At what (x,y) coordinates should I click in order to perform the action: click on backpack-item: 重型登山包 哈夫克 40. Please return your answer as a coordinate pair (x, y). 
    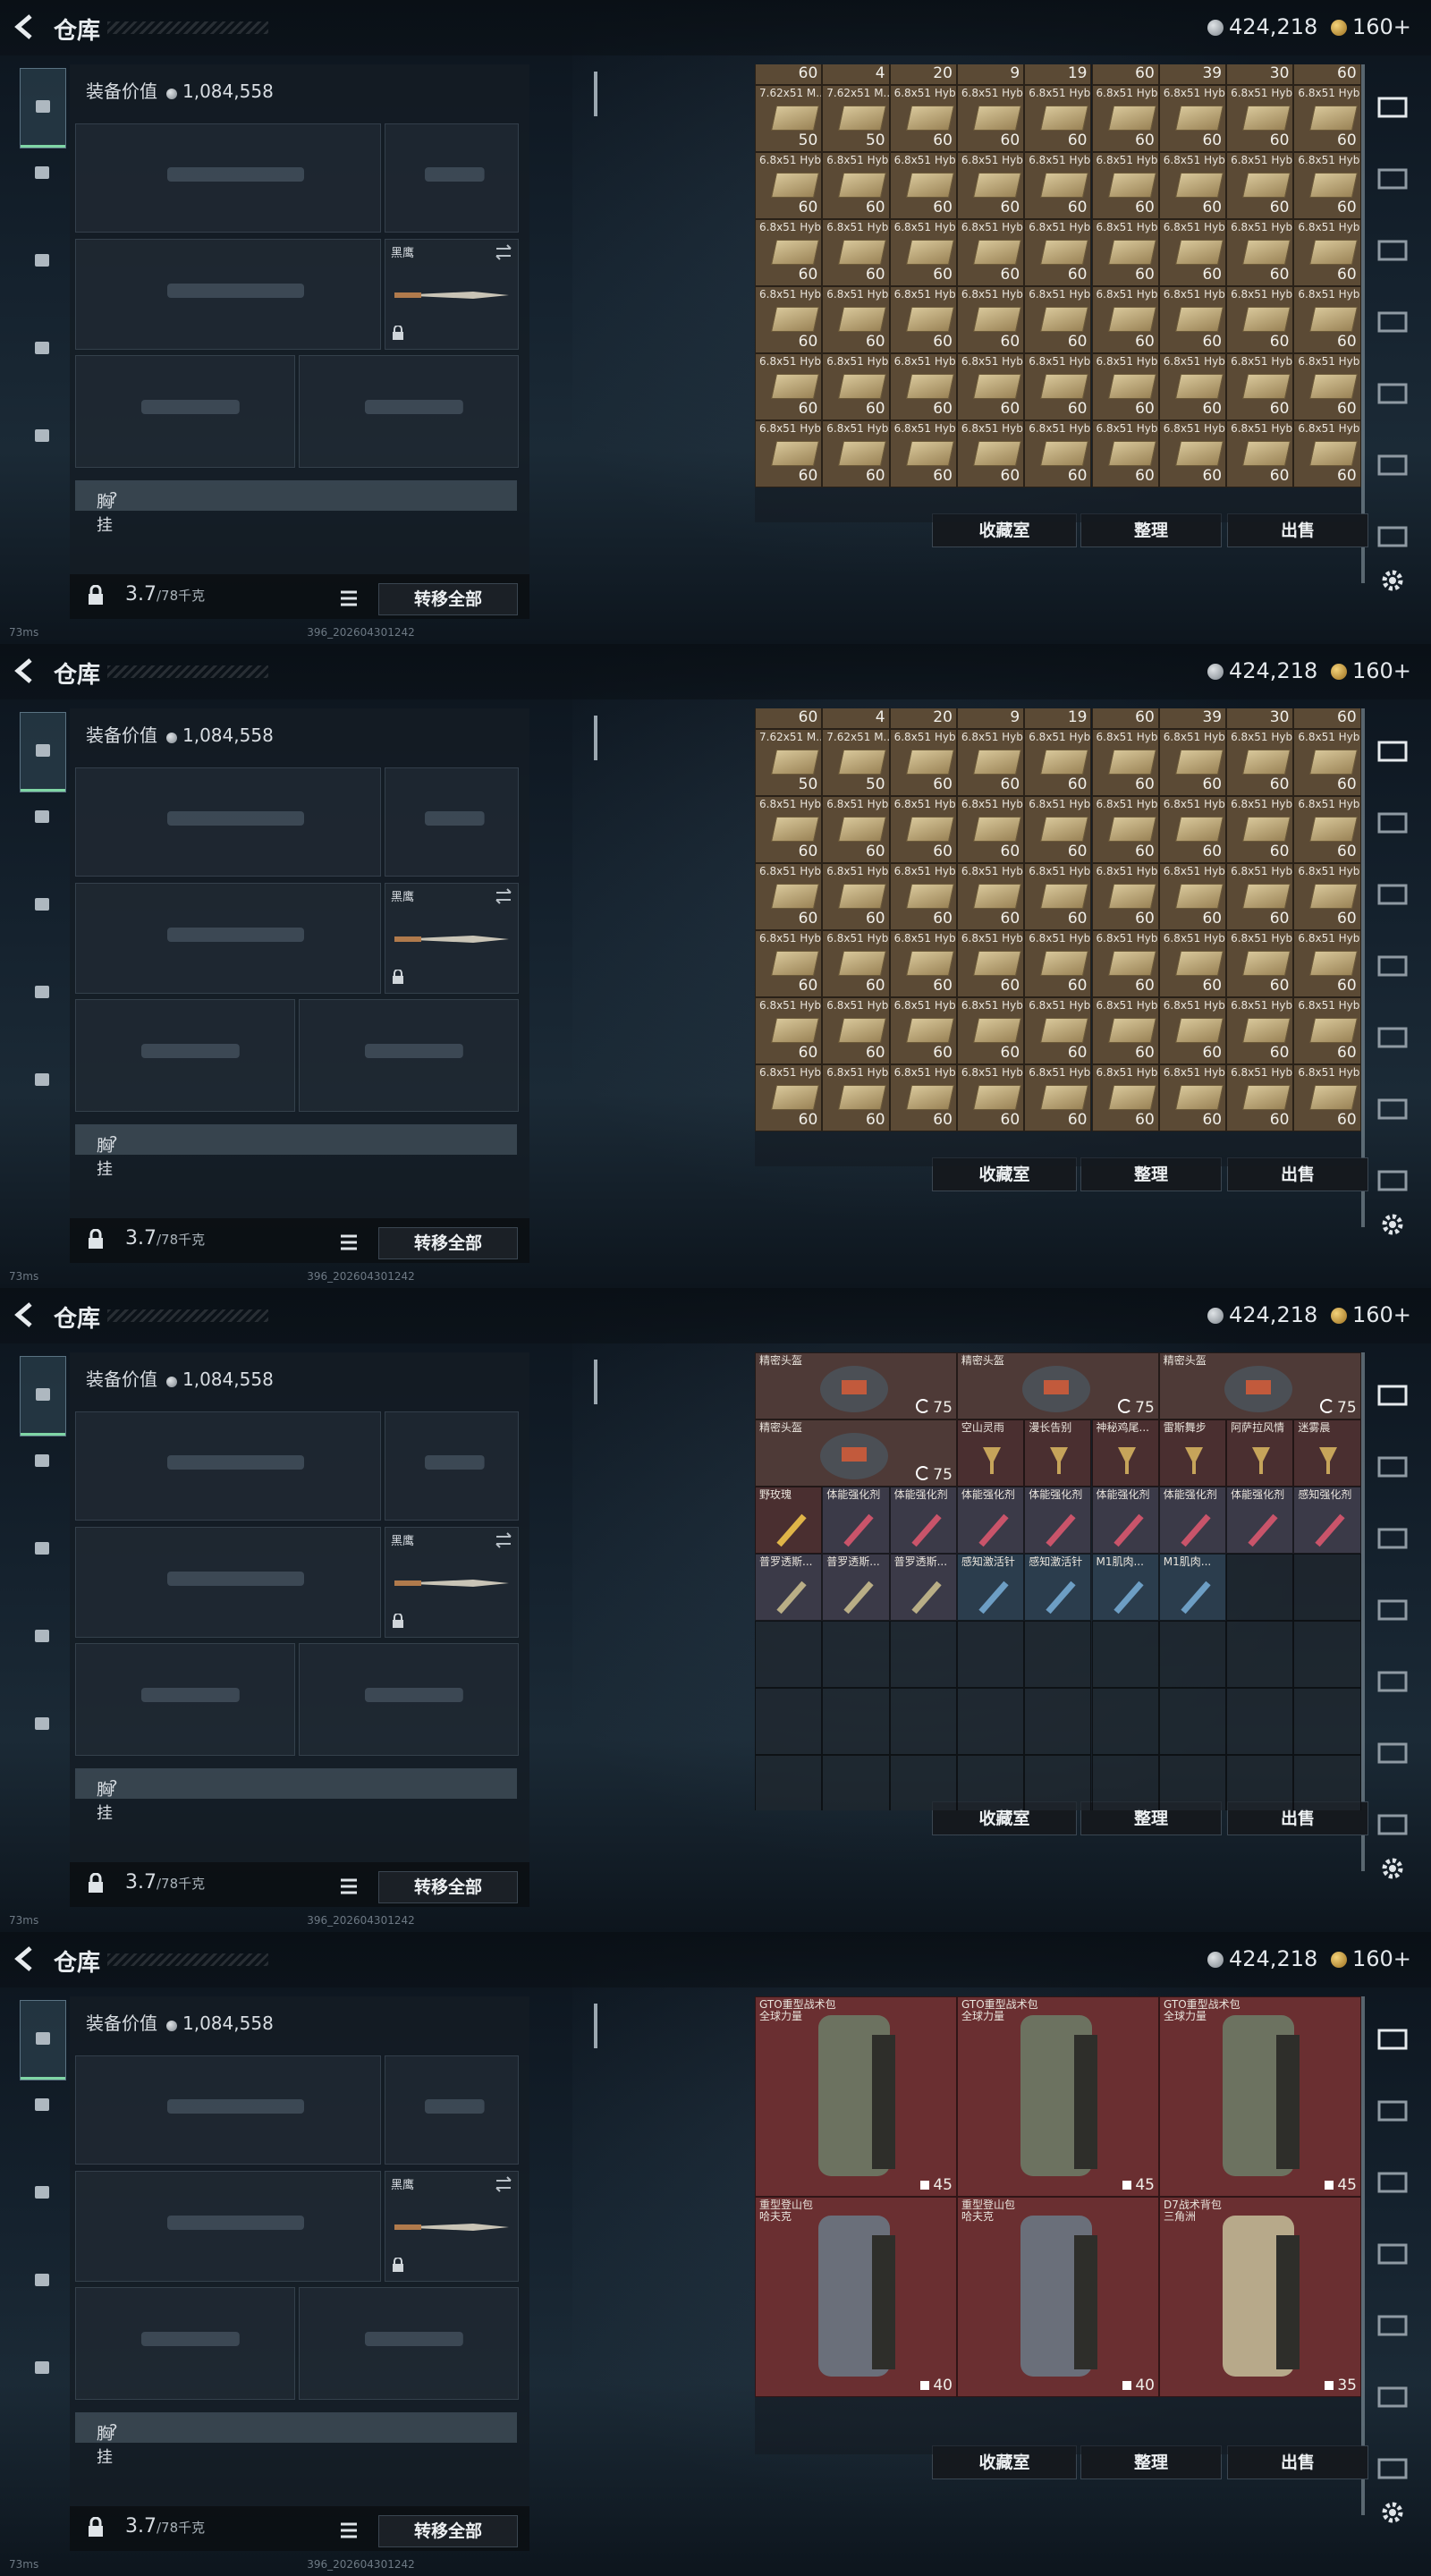
    Looking at the image, I should click on (1058, 2297).